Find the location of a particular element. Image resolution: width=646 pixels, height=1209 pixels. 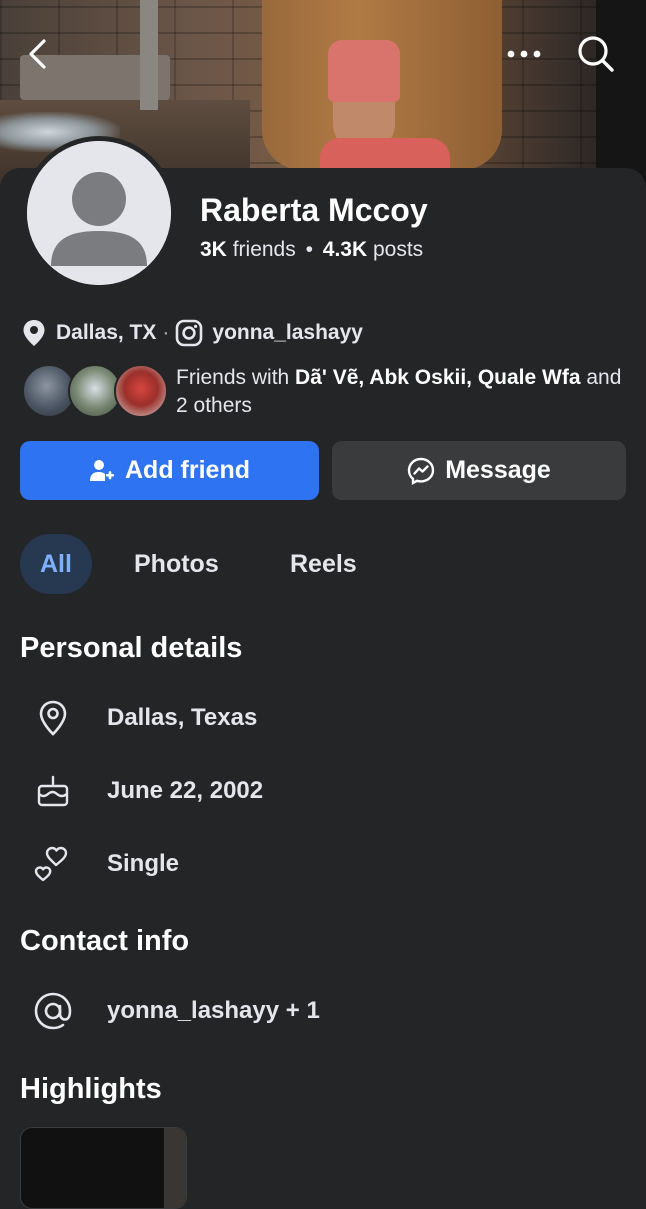

intro-location: Dallas, TX is located at coordinates (106, 332).